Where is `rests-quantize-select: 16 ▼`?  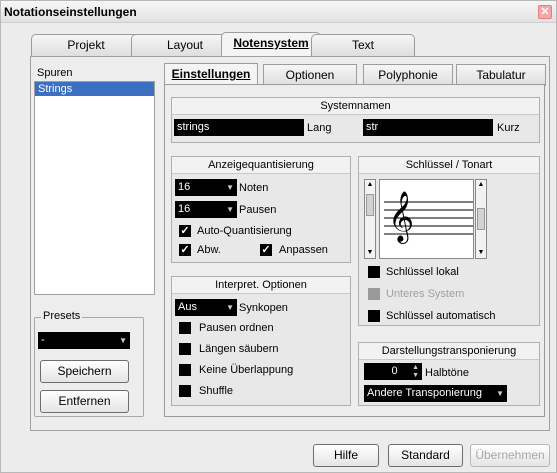 rests-quantize-select: 16 ▼ is located at coordinates (206, 209).